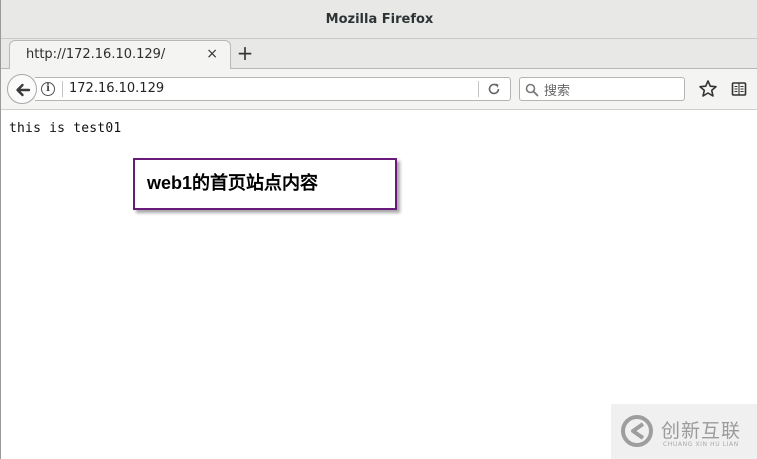  Describe the element at coordinates (116, 88) in the screenshot. I see `url-input: 172.16.10.129` at that location.